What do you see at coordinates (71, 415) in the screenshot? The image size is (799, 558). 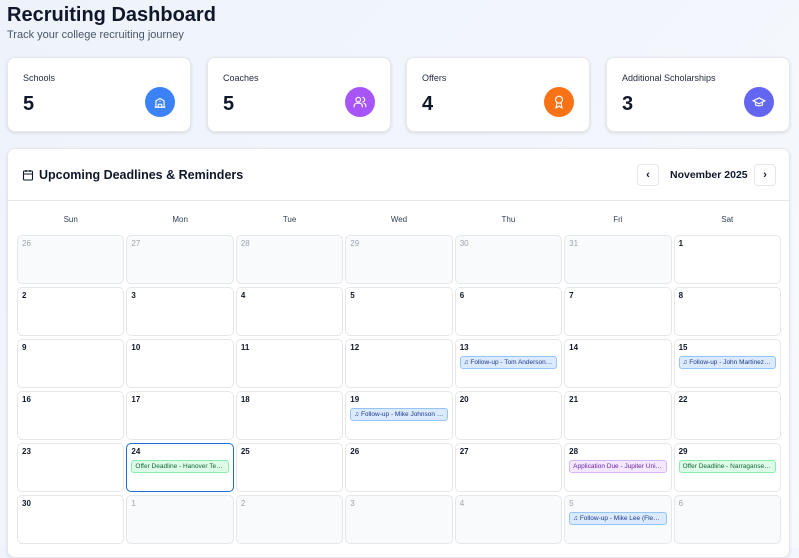 I see `calendar-day: 16` at bounding box center [71, 415].